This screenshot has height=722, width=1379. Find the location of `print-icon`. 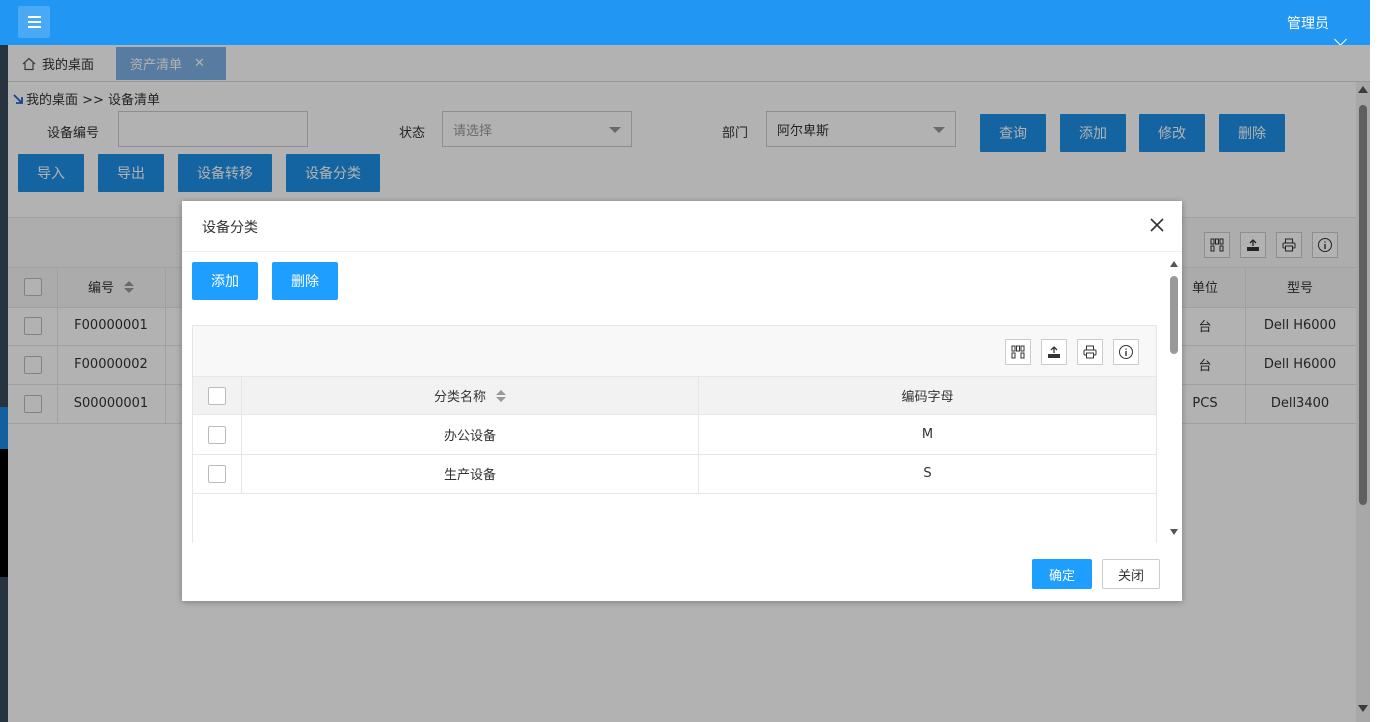

print-icon is located at coordinates (1090, 352).